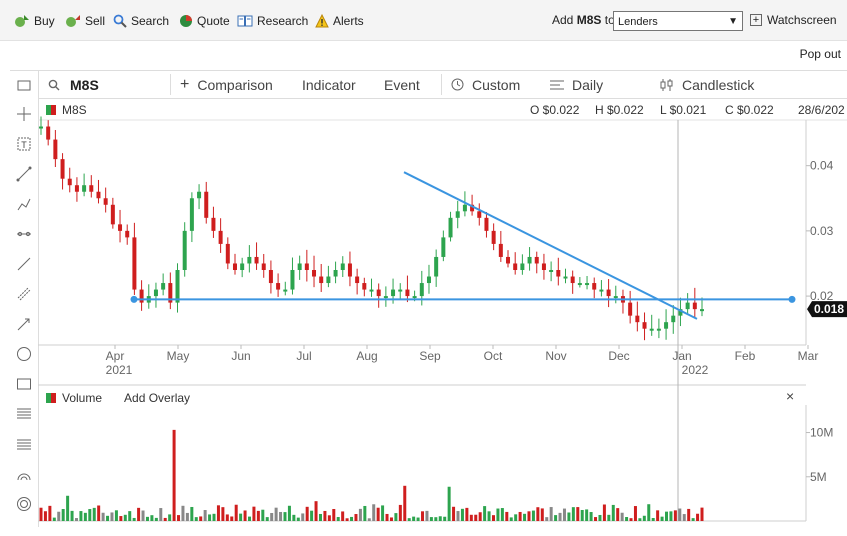 The width and height of the screenshot is (847, 536). What do you see at coordinates (808, 356) in the screenshot?
I see `x-tick-label: Mar` at bounding box center [808, 356].